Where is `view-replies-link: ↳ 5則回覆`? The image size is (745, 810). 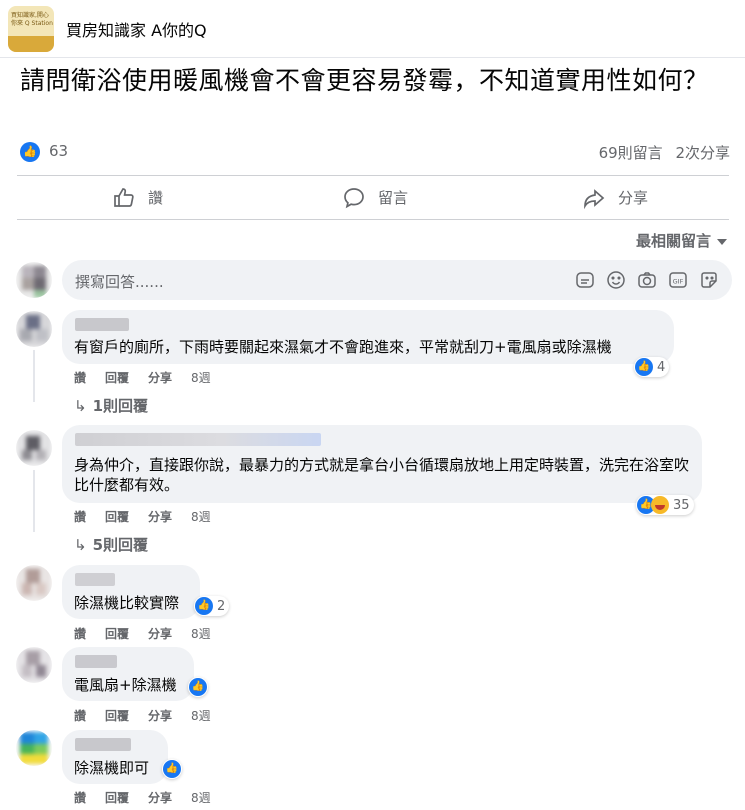 view-replies-link: ↳ 5則回覆 is located at coordinates (111, 544).